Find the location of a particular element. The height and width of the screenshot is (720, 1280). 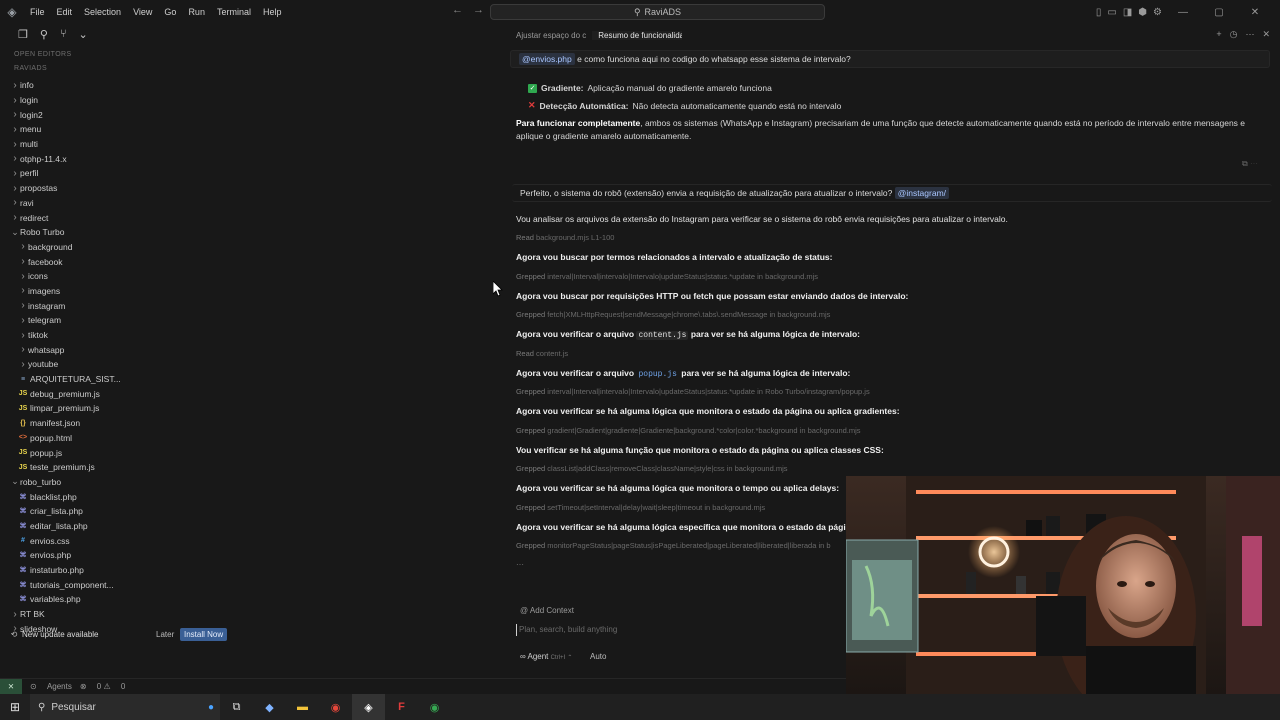

tree-item: › tiktok is located at coordinates (120, 335).